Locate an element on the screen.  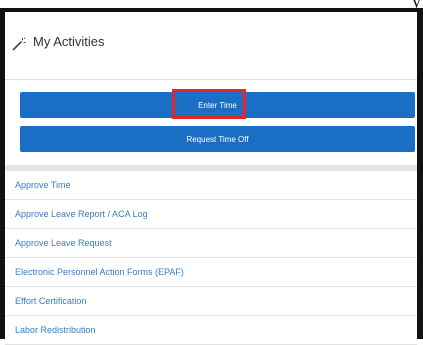
frame-right is located at coordinates (420, 173).